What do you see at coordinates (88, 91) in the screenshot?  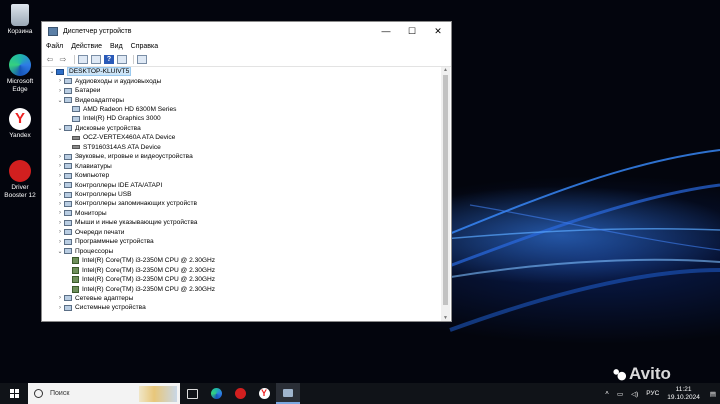 I see `tree-item-label: Батареи` at bounding box center [88, 91].